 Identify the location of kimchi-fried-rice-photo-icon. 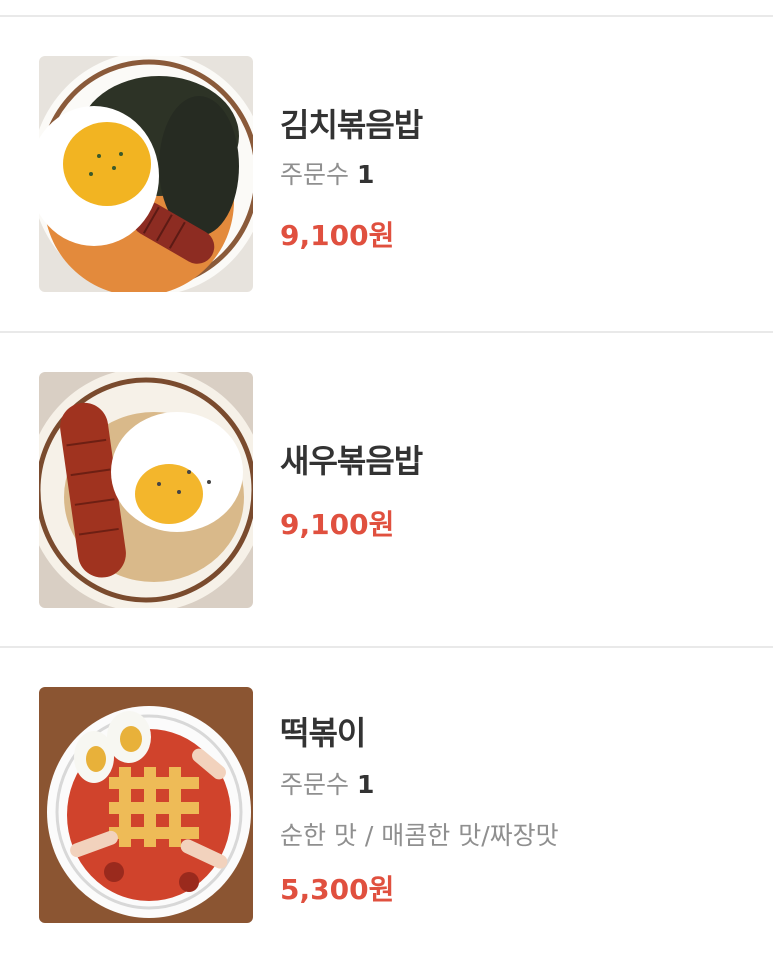
(146, 174).